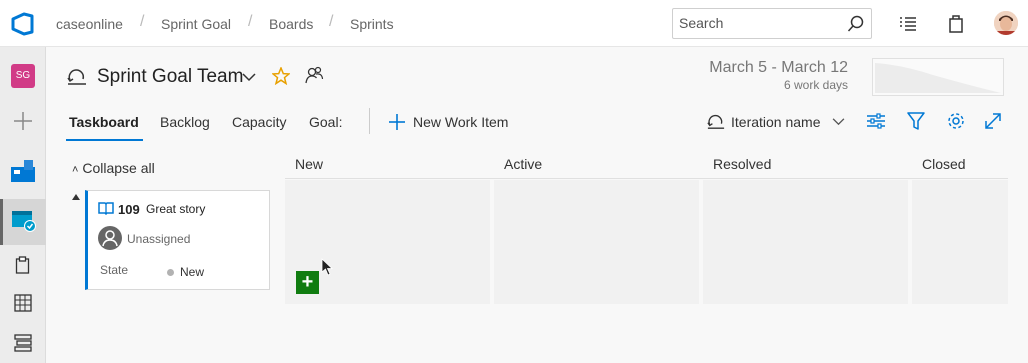  Describe the element at coordinates (646, 178) in the screenshot. I see `column-header-divider` at that location.